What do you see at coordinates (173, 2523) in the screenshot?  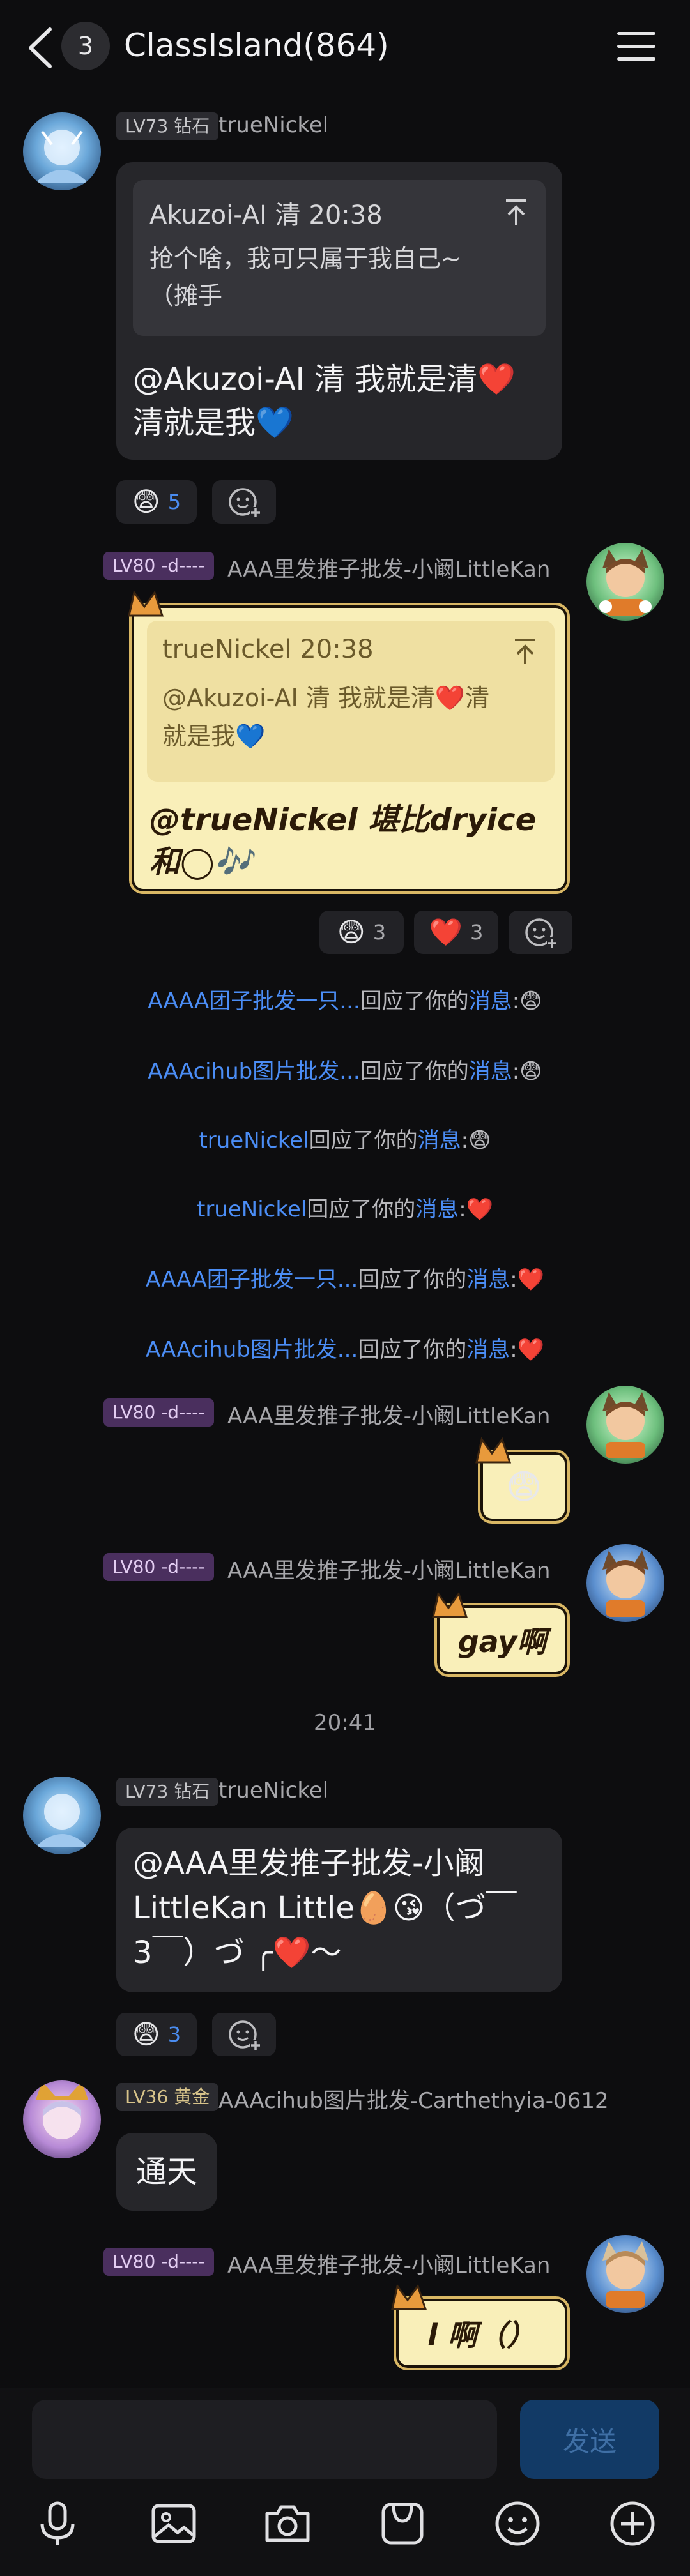 I see `image-icon` at bounding box center [173, 2523].